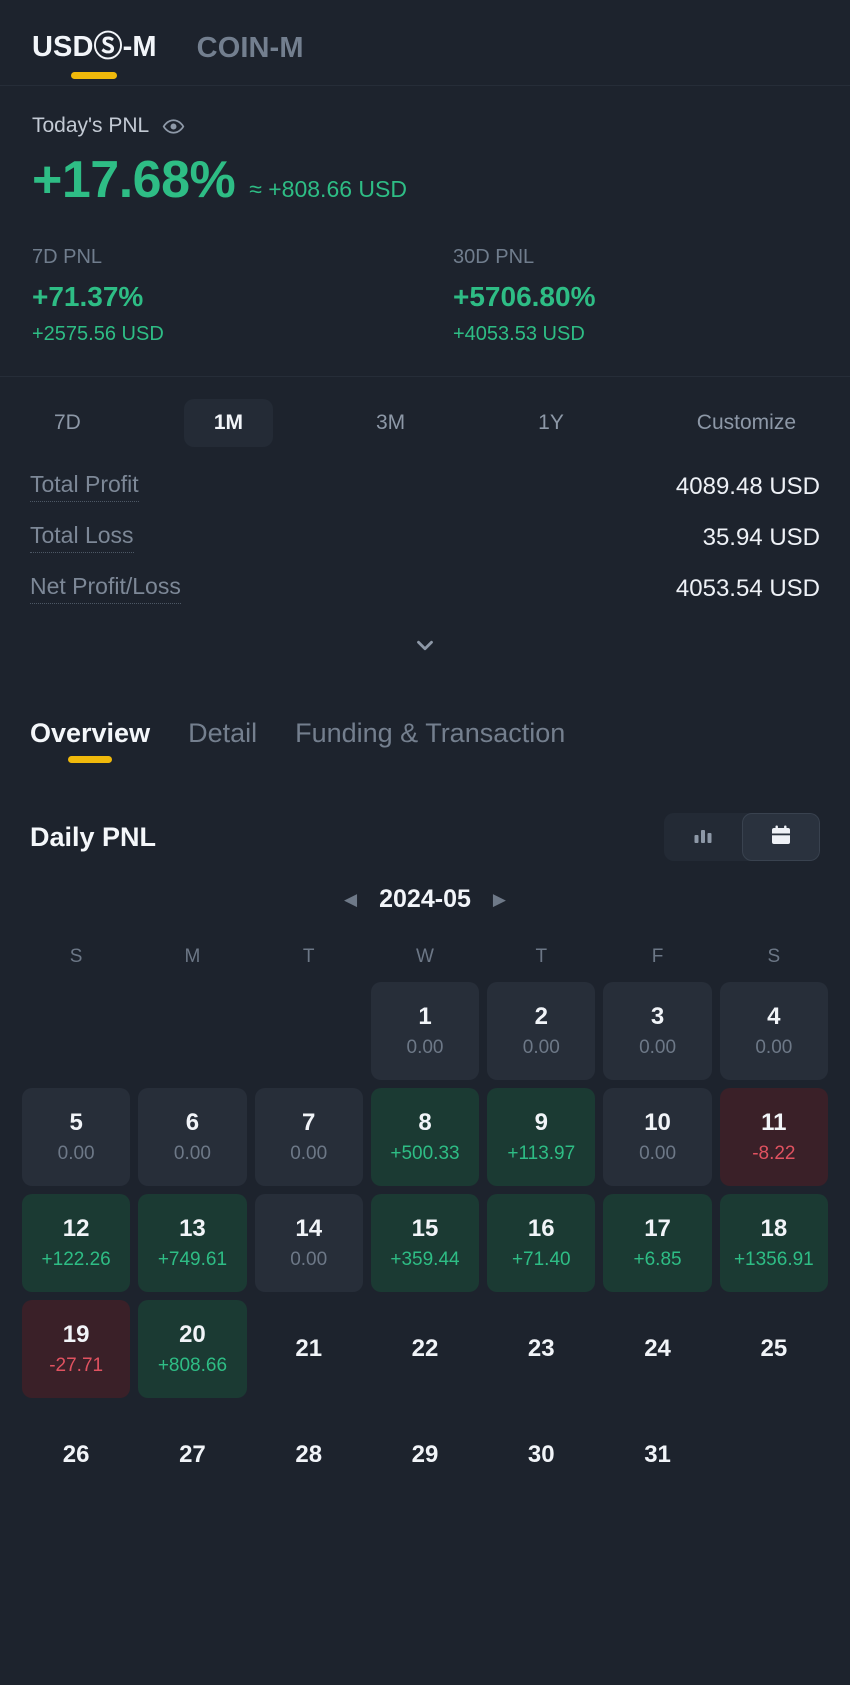 The image size is (850, 1685). What do you see at coordinates (425, 43) in the screenshot?
I see `market-tabs: USDⓈ-M COIN-M` at bounding box center [425, 43].